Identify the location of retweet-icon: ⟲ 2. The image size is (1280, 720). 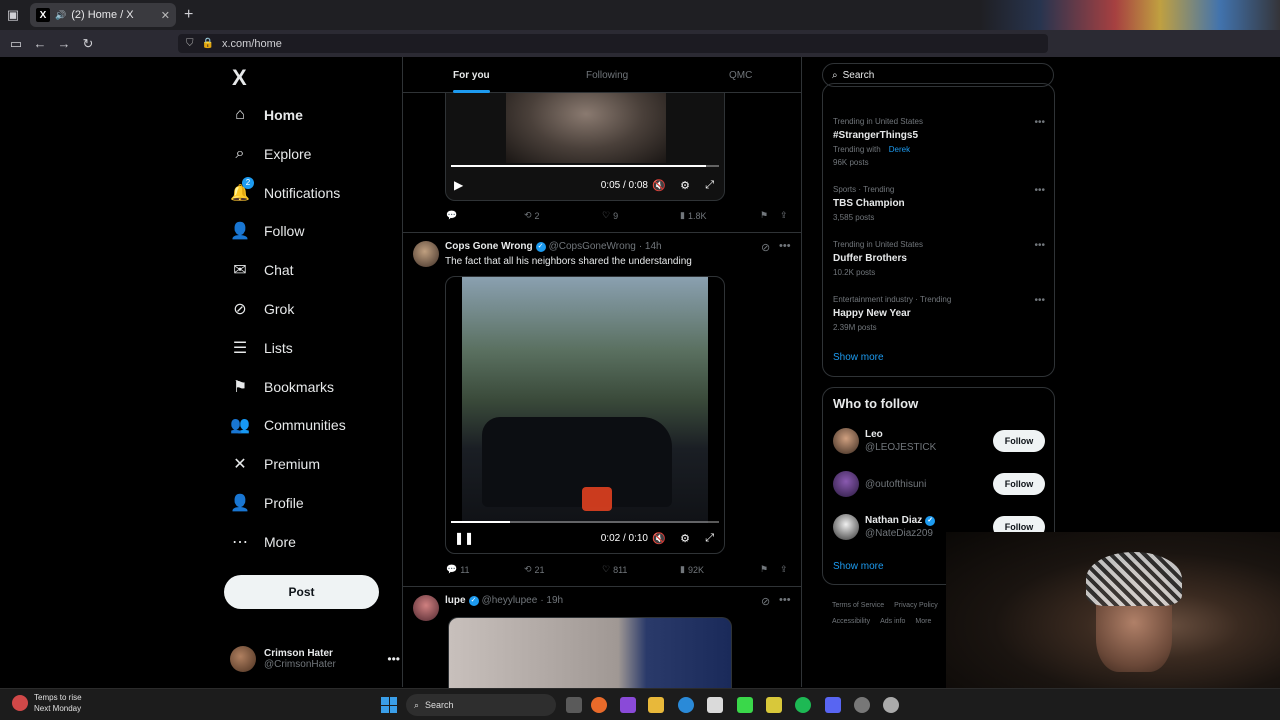
(532, 215).